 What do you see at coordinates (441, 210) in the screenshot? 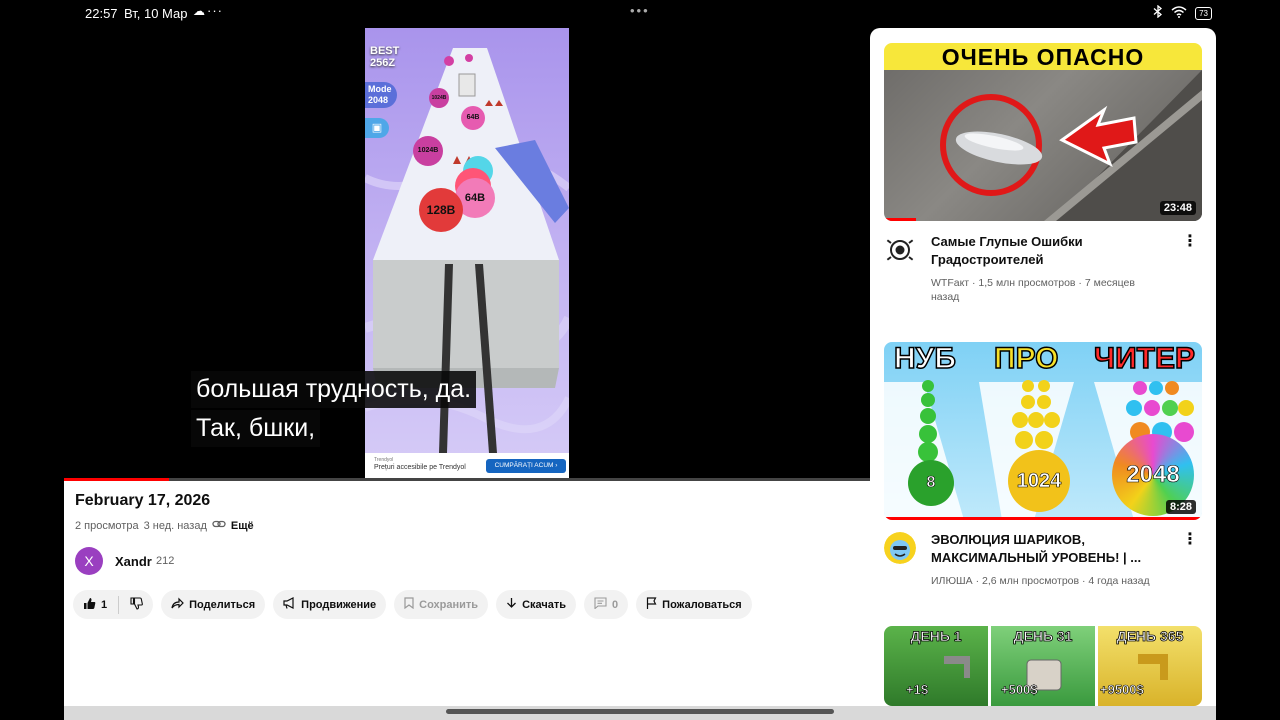
I see `game-ball: 128B` at bounding box center [441, 210].